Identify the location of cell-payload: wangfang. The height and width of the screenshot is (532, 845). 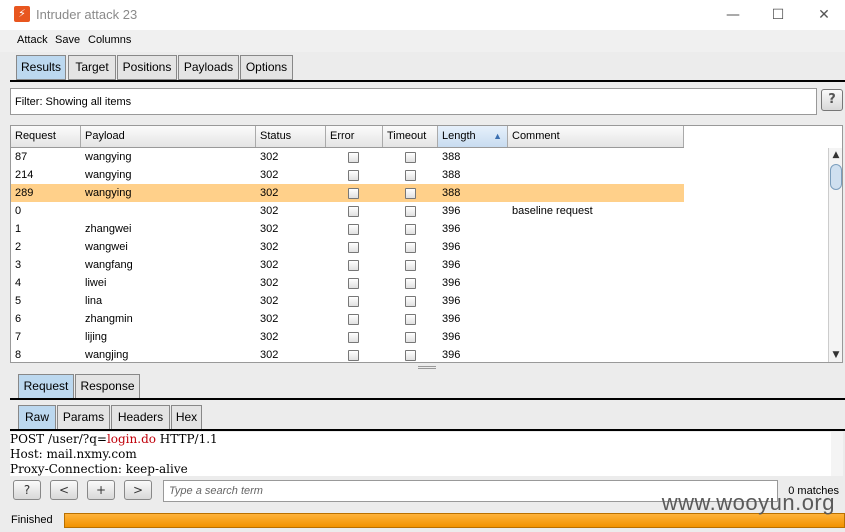
(109, 265).